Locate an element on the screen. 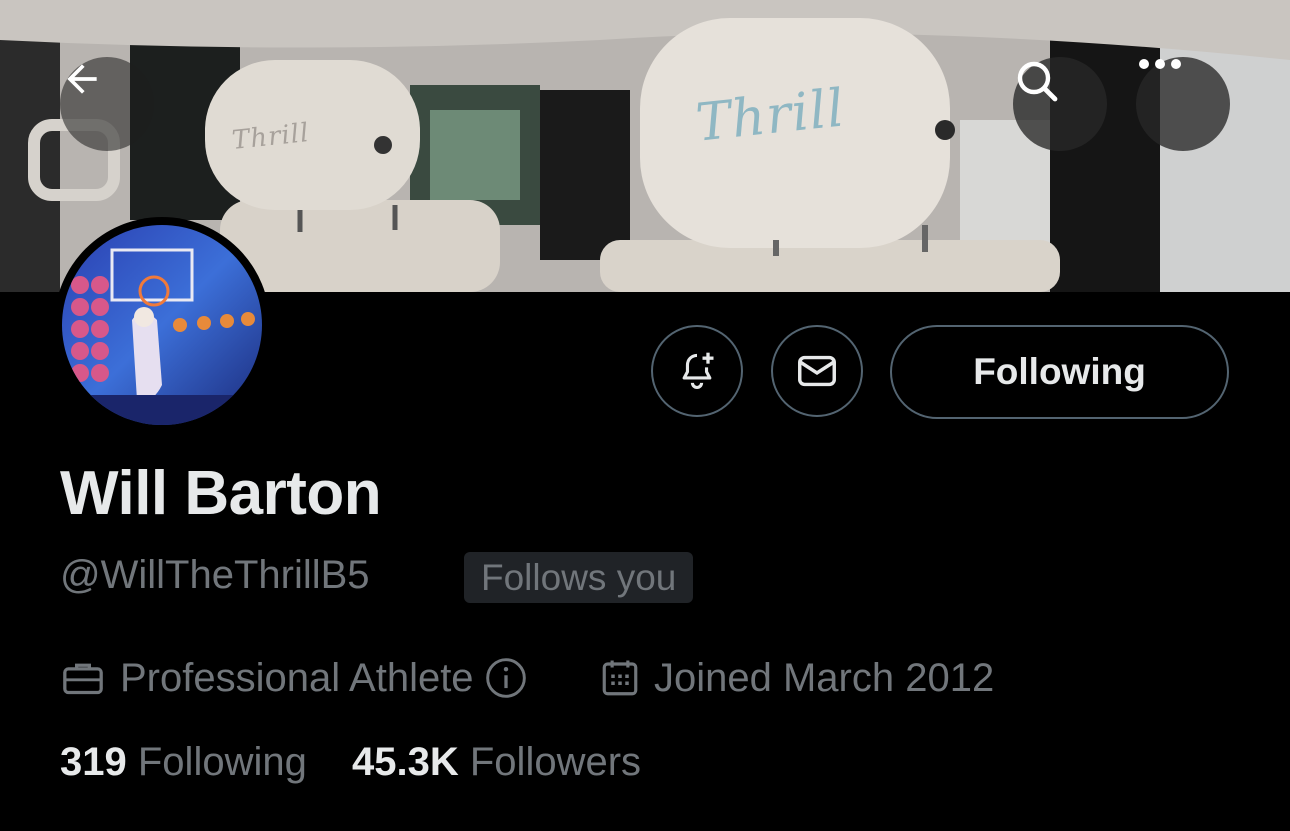 The width and height of the screenshot is (1290, 831). notifications-button is located at coordinates (697, 371).